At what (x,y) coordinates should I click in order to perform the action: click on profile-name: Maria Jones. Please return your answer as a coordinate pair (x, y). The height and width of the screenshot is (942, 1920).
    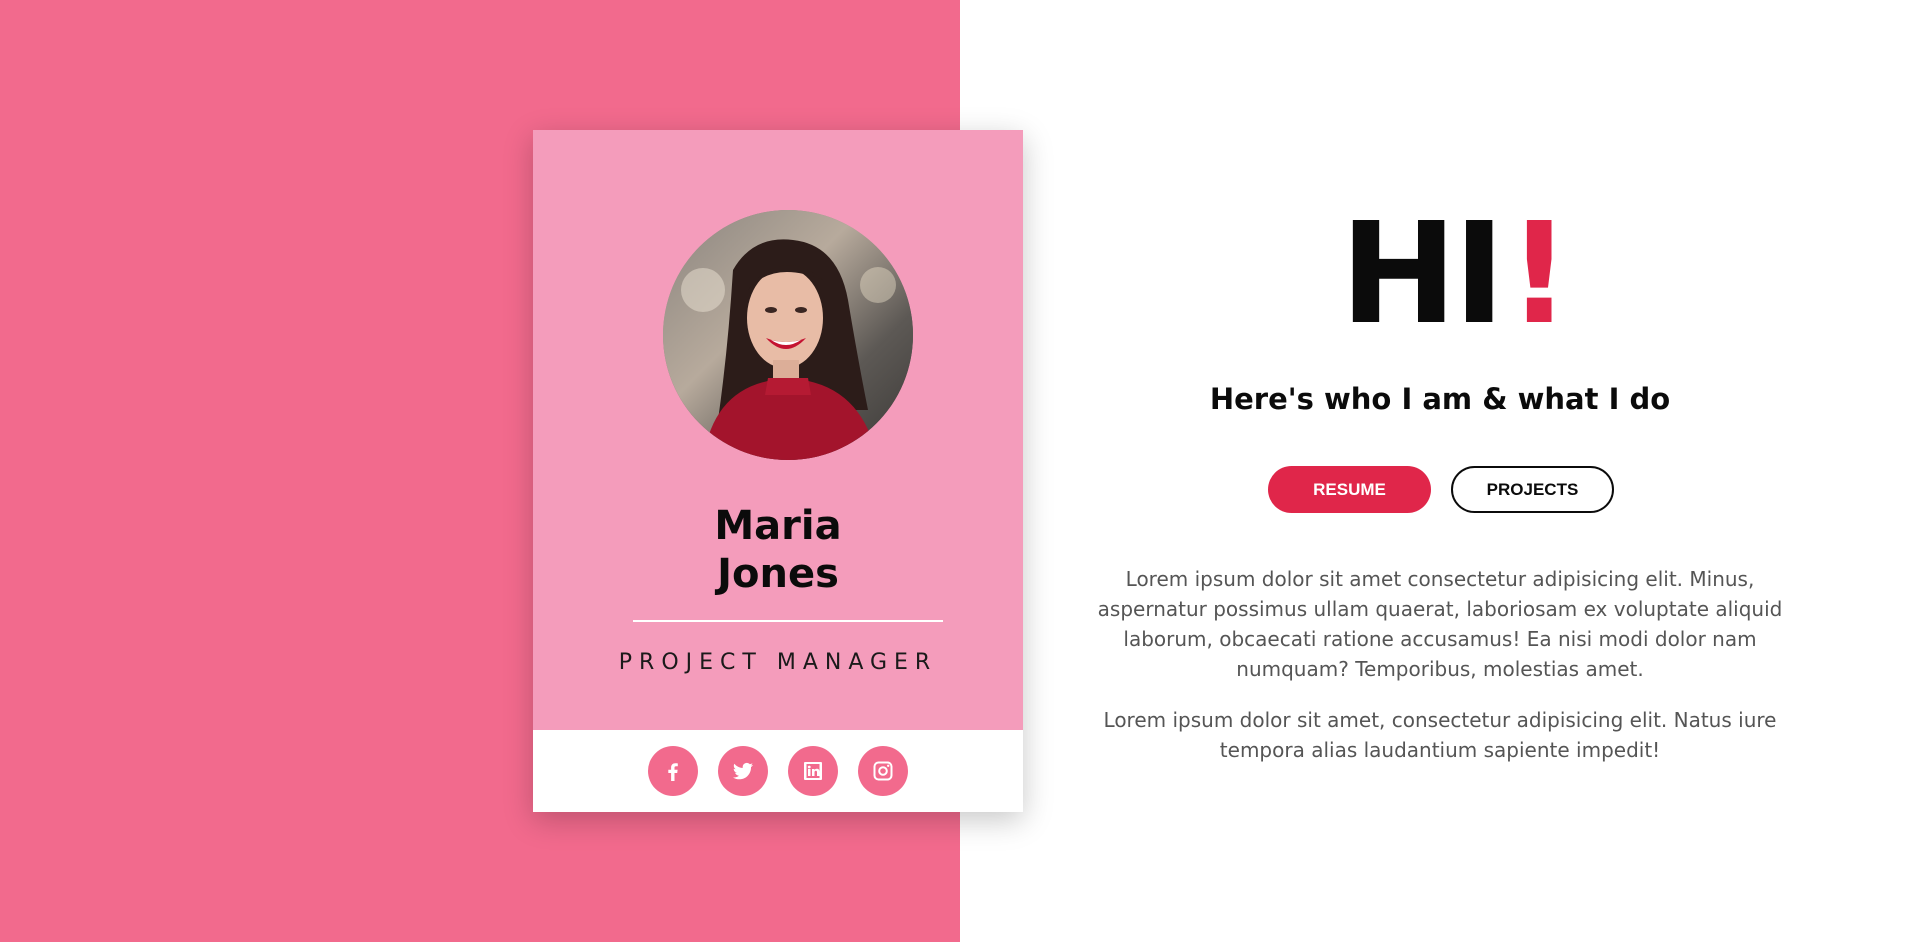
    Looking at the image, I should click on (778, 550).